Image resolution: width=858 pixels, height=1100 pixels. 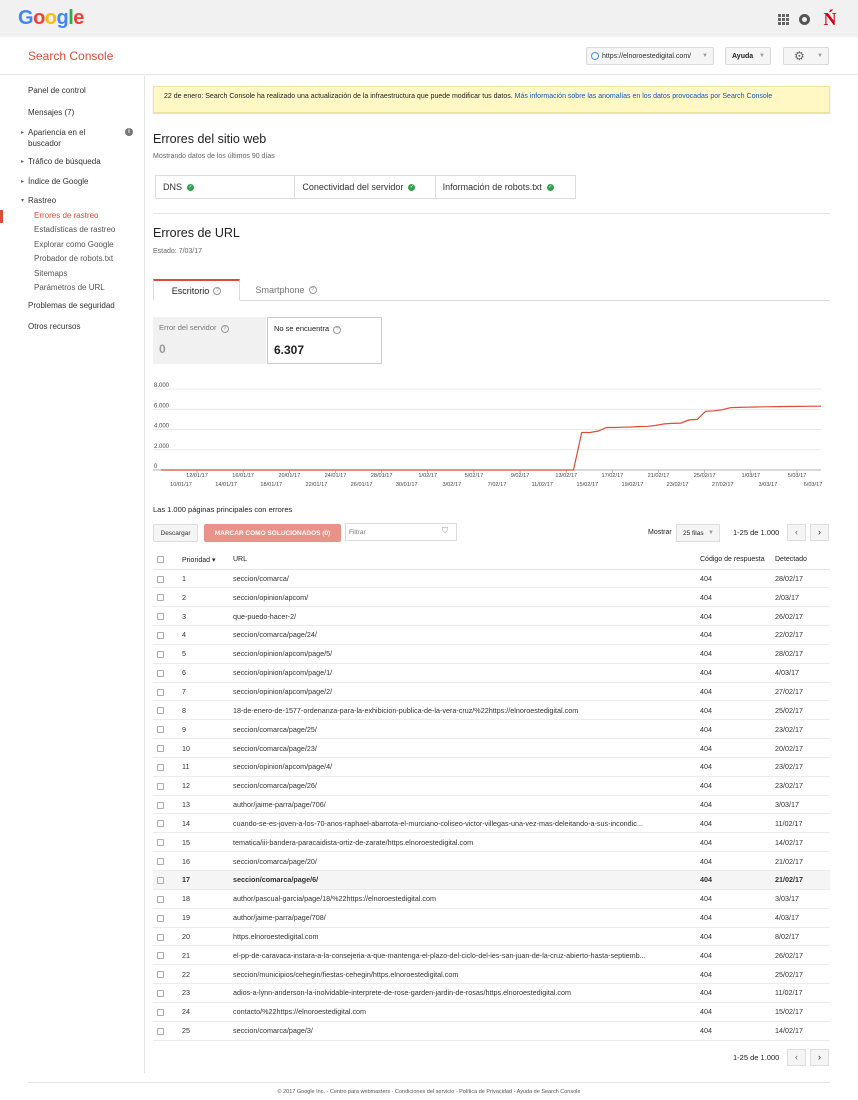 What do you see at coordinates (466, 560) in the screenshot?
I see `url-header: URL` at bounding box center [466, 560].